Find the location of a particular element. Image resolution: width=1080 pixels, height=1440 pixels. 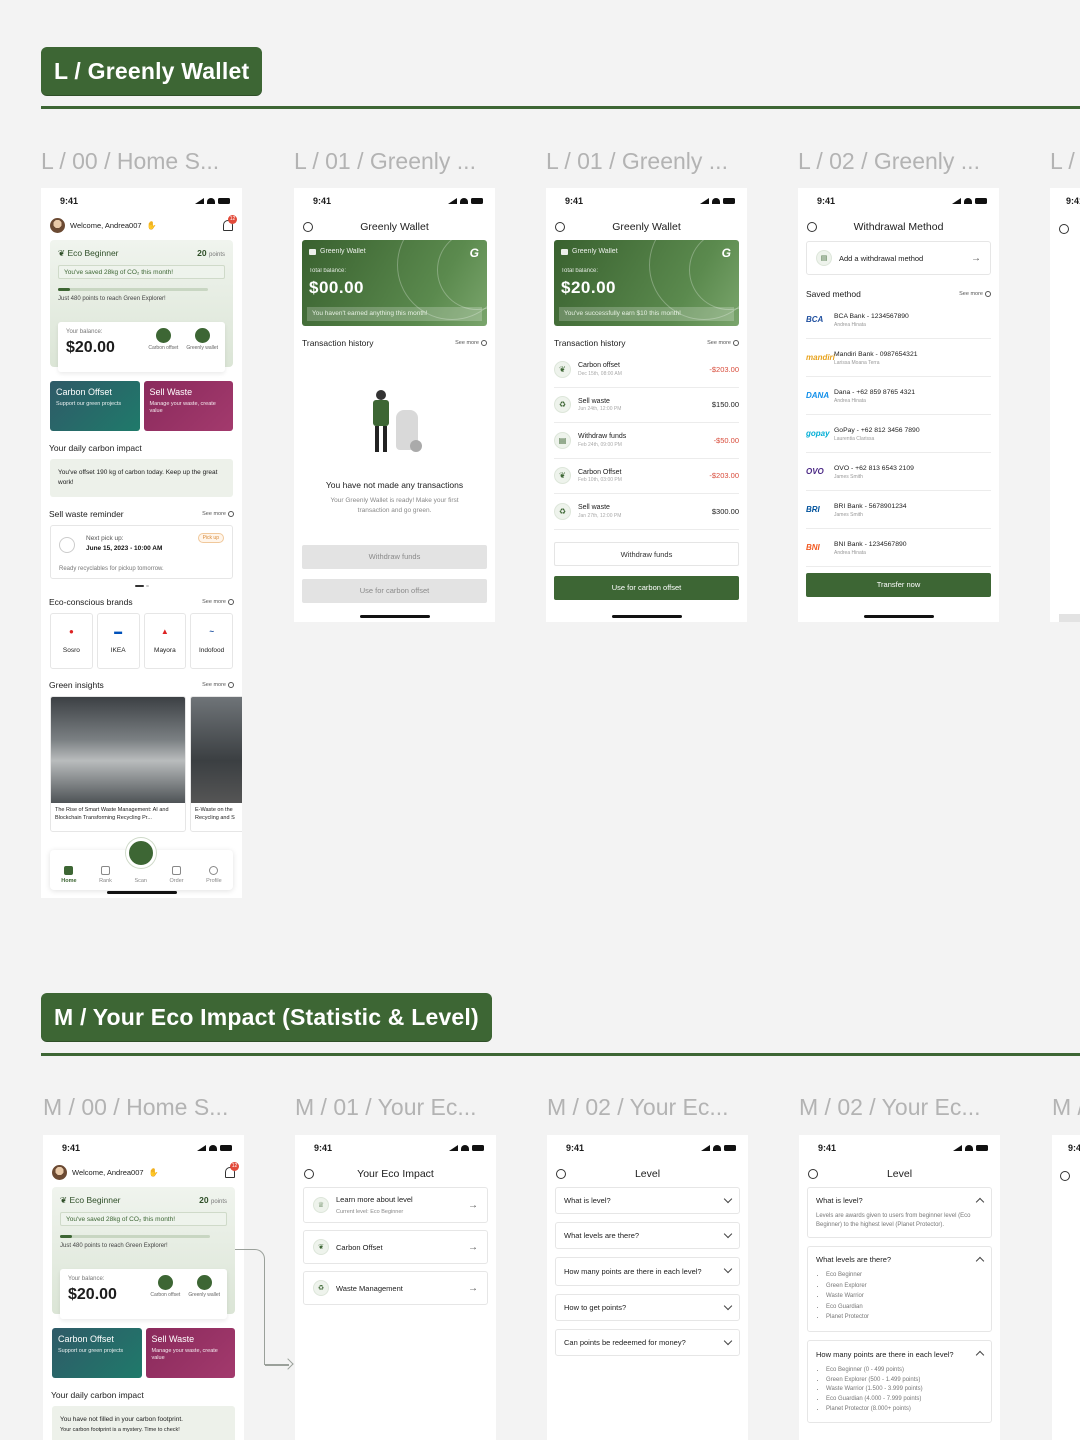

faq-item: What levels are there? is located at coordinates (647, 1235).